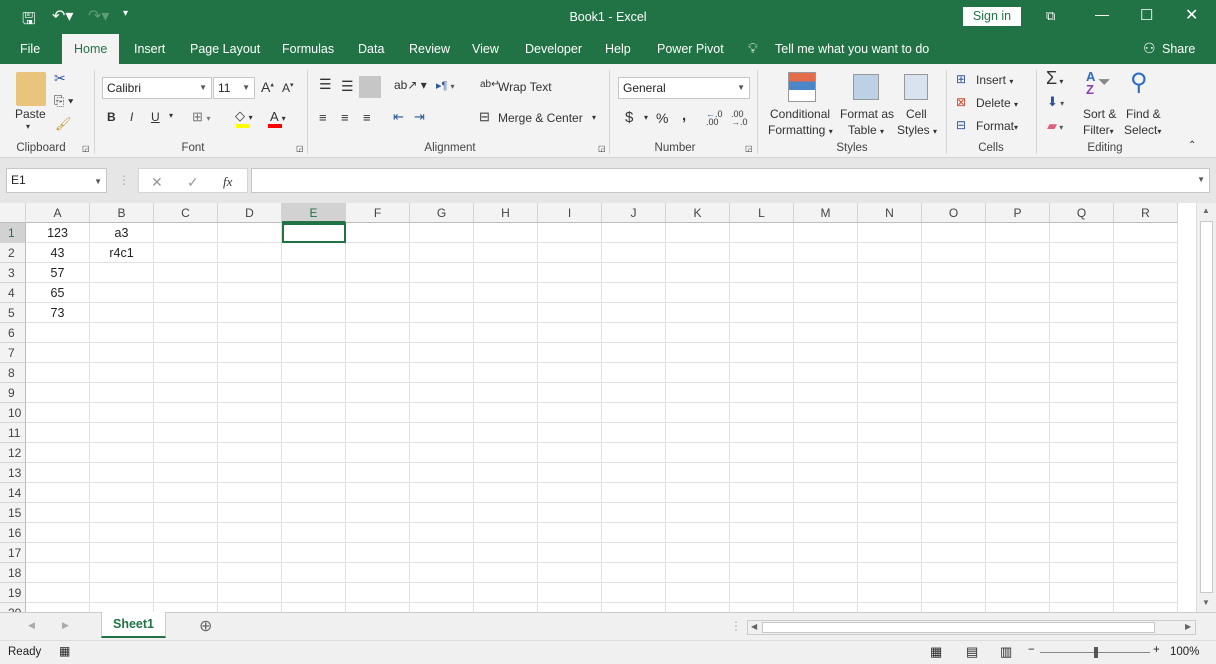 Image resolution: width=1216 pixels, height=664 pixels. Describe the element at coordinates (570, 553) in the screenshot. I see `cell-I17` at that location.